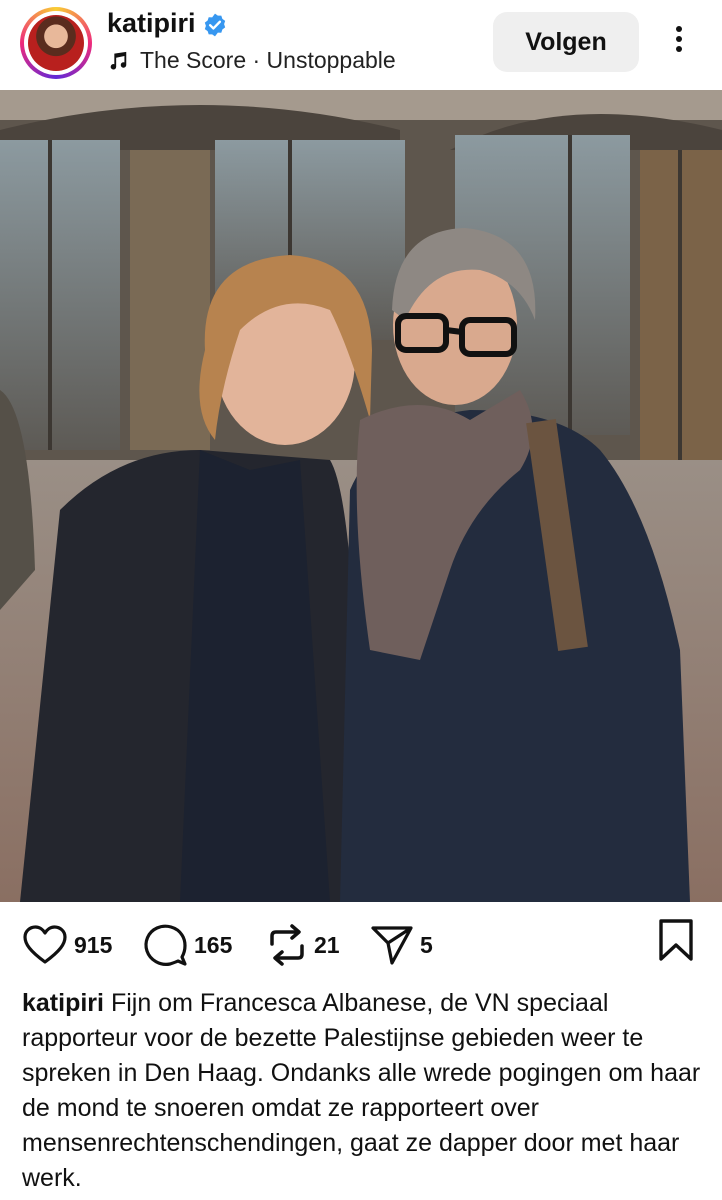  I want to click on more-options-icon, so click(679, 42).